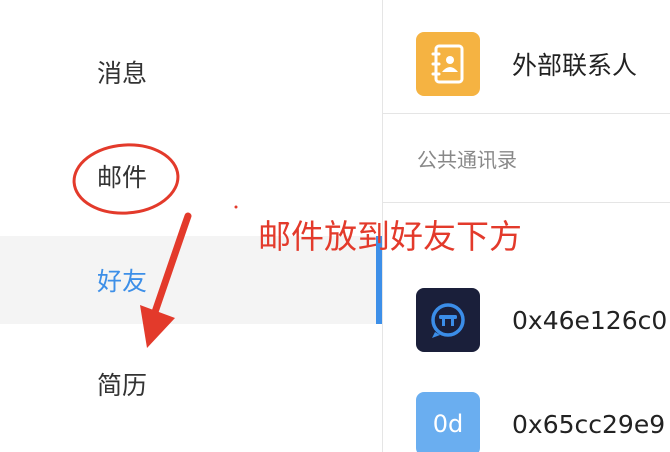 This screenshot has height=452, width=670. What do you see at coordinates (236, 207) in the screenshot?
I see `annotation-dot` at bounding box center [236, 207].